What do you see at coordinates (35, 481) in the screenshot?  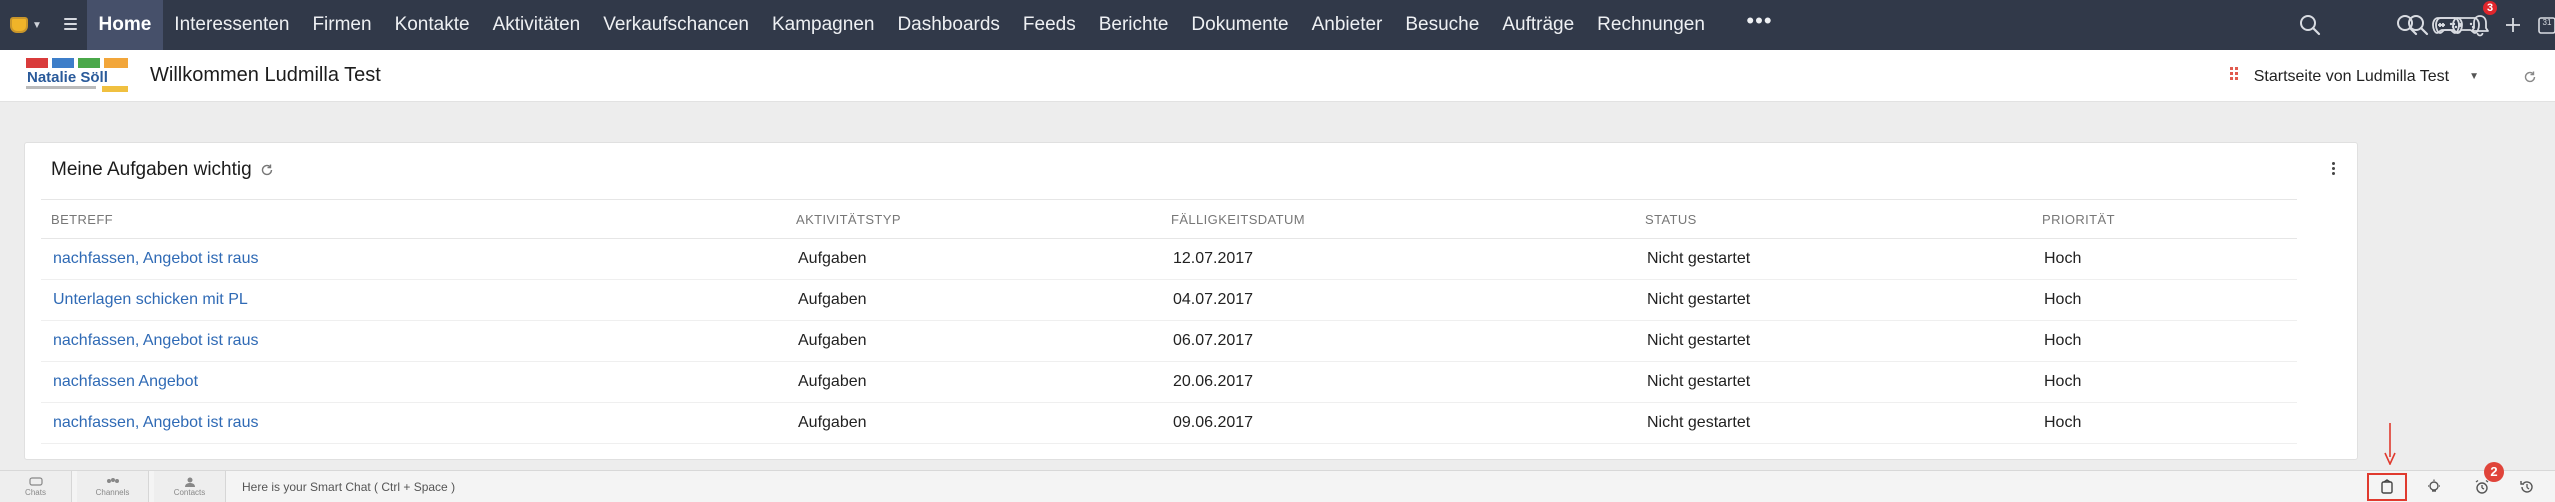 I see `chat-icon` at bounding box center [35, 481].